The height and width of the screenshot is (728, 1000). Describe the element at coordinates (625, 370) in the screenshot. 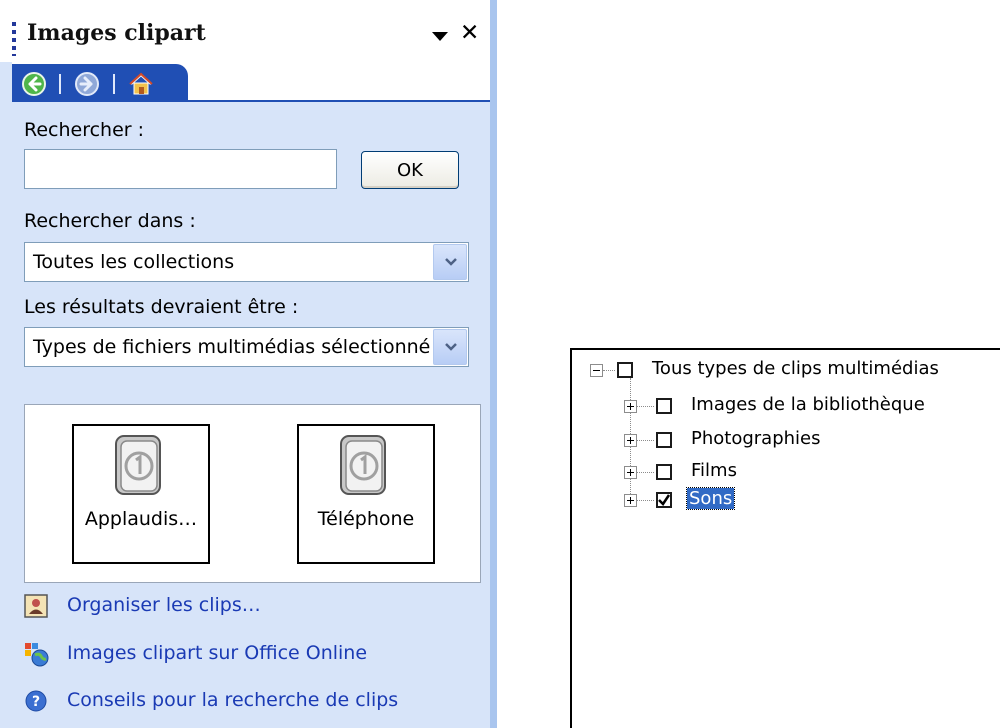

I see `root-checkbox` at that location.